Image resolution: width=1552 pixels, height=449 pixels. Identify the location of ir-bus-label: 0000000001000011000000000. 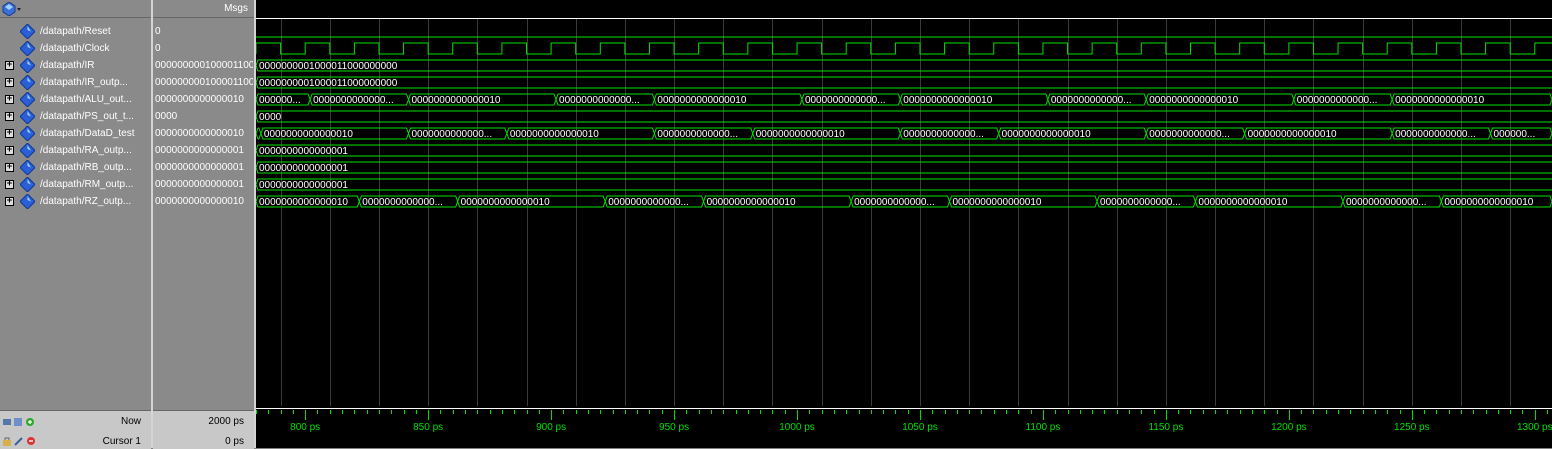
(328, 66).